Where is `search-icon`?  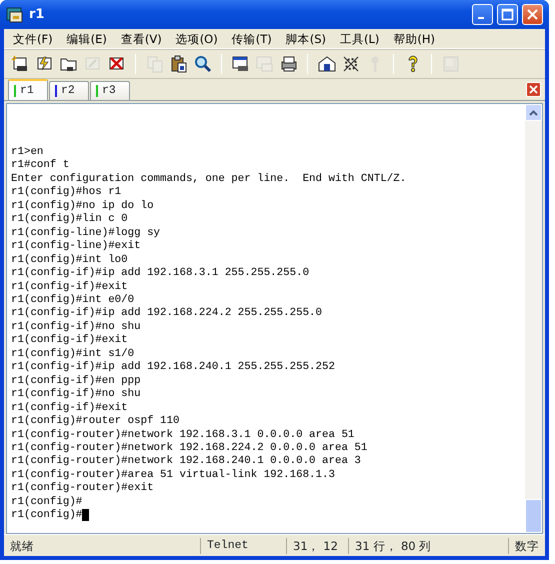 search-icon is located at coordinates (202, 64).